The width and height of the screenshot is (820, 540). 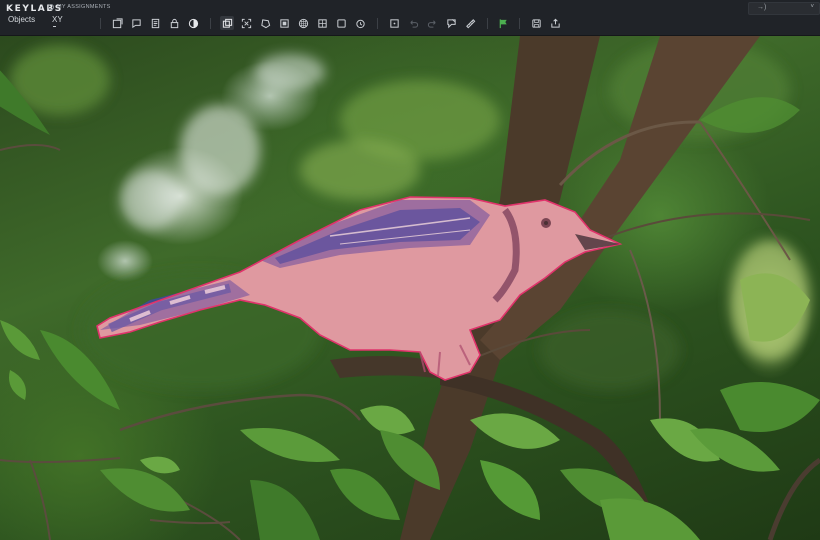 I want to click on undo-icon, so click(x=413, y=23).